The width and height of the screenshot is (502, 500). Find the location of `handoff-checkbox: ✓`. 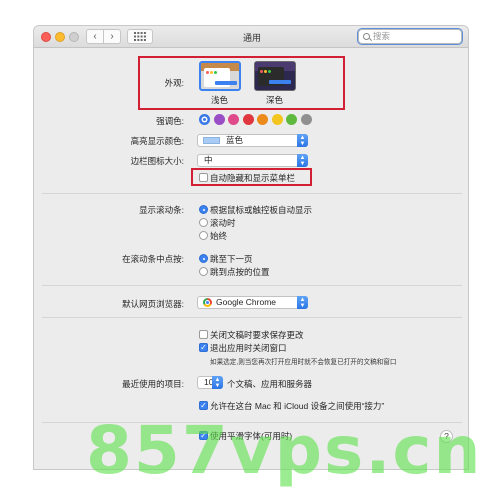

handoff-checkbox: ✓ is located at coordinates (203, 405).